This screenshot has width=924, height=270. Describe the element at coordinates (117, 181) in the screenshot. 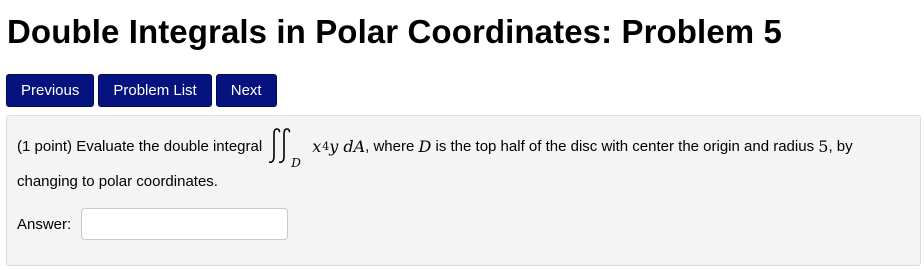

I see `problem-statement-line2: changing to polar coordinates.` at that location.